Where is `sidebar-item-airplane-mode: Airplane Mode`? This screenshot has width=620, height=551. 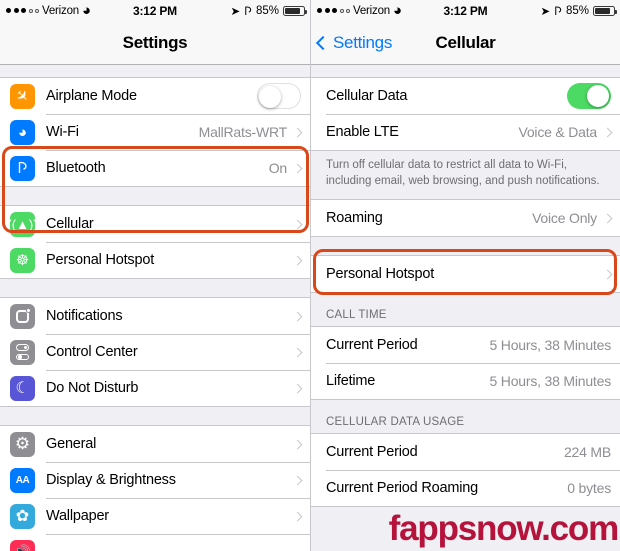
sidebar-item-airplane-mode: Airplane Mode is located at coordinates (155, 96).